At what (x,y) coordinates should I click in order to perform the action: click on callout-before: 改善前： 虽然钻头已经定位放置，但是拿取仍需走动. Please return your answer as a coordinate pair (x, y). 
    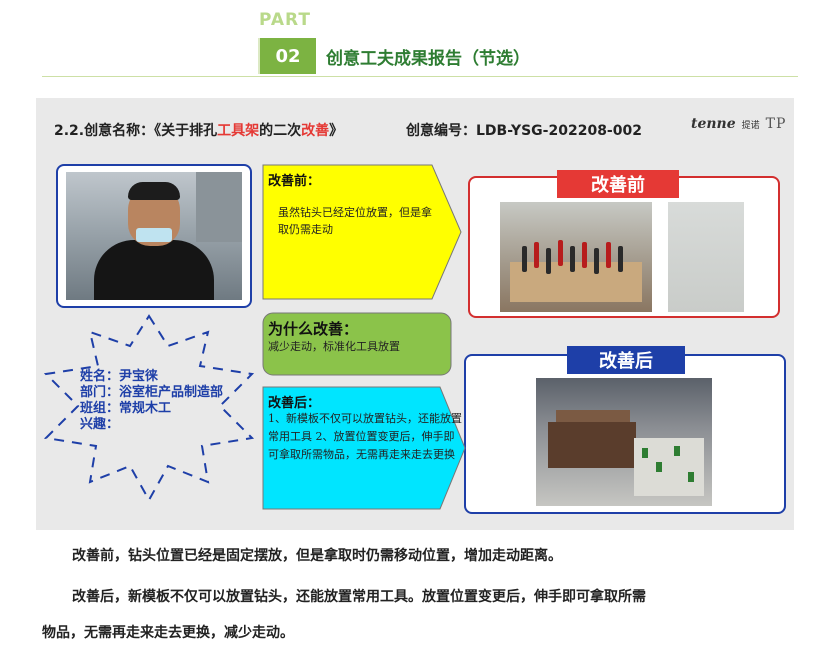
    Looking at the image, I should click on (362, 232).